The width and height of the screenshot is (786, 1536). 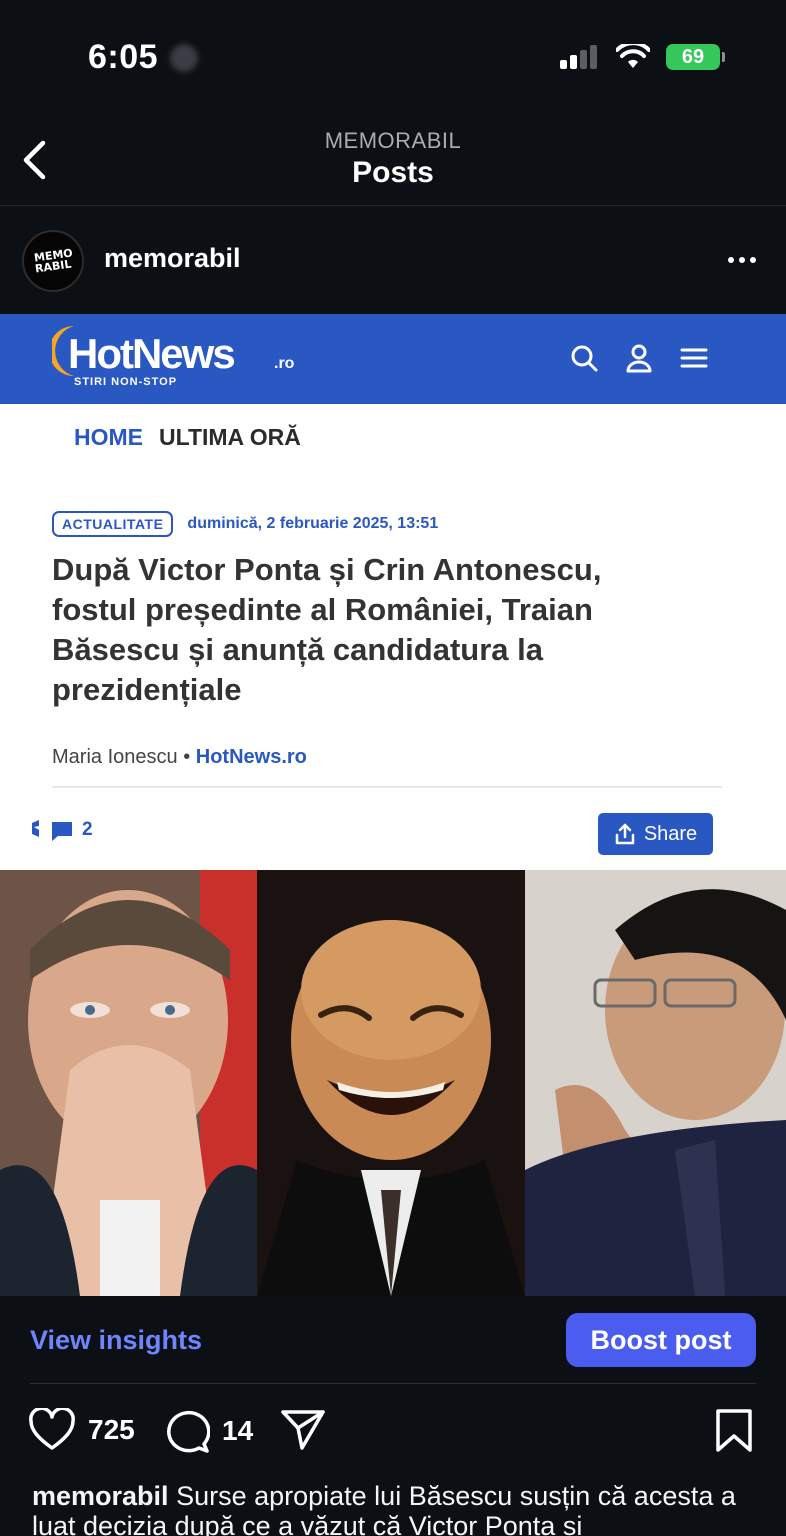 What do you see at coordinates (393, 1340) in the screenshot?
I see `insights-row: View insights Boost post` at bounding box center [393, 1340].